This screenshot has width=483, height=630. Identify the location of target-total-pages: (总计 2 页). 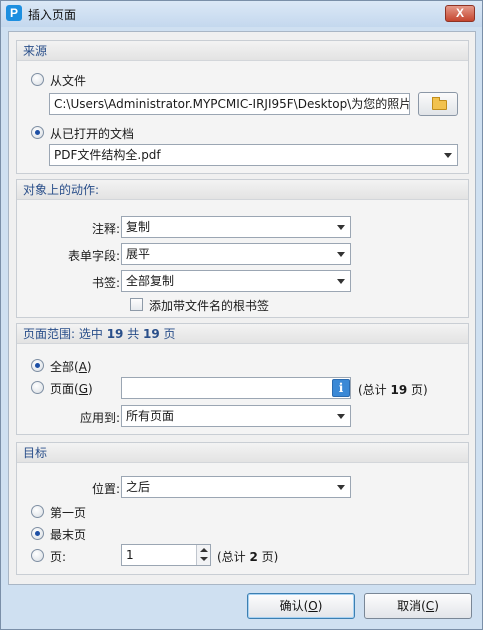
(247, 556).